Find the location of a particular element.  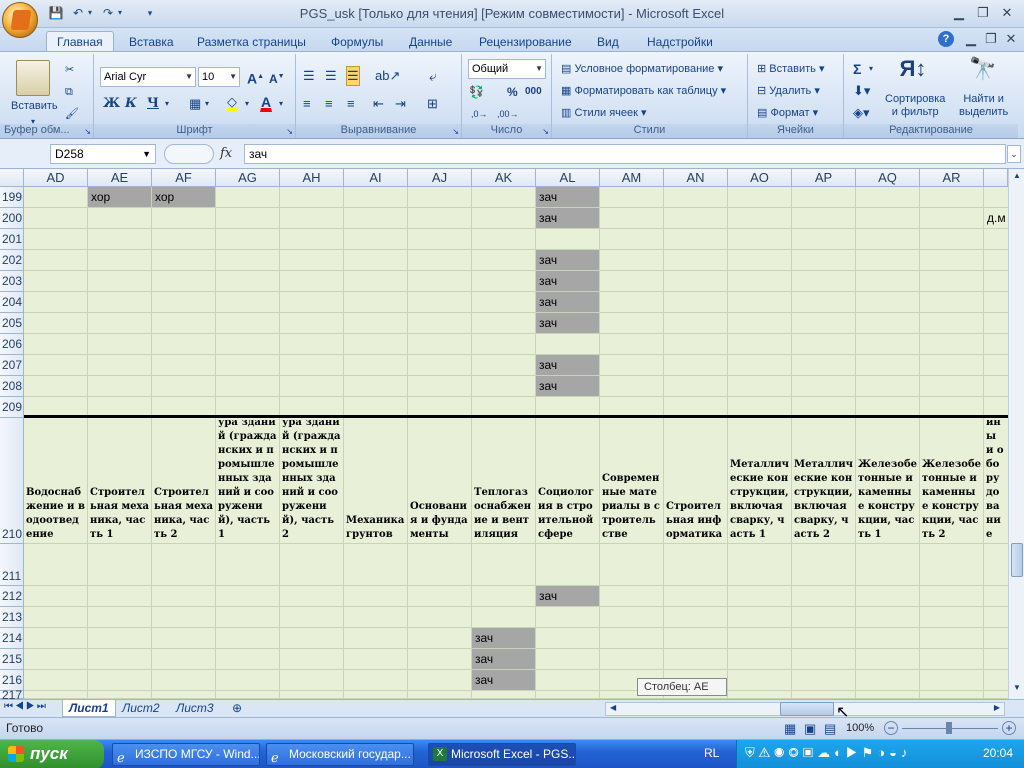

font-size-combo: 10 ▼ is located at coordinates (219, 77).